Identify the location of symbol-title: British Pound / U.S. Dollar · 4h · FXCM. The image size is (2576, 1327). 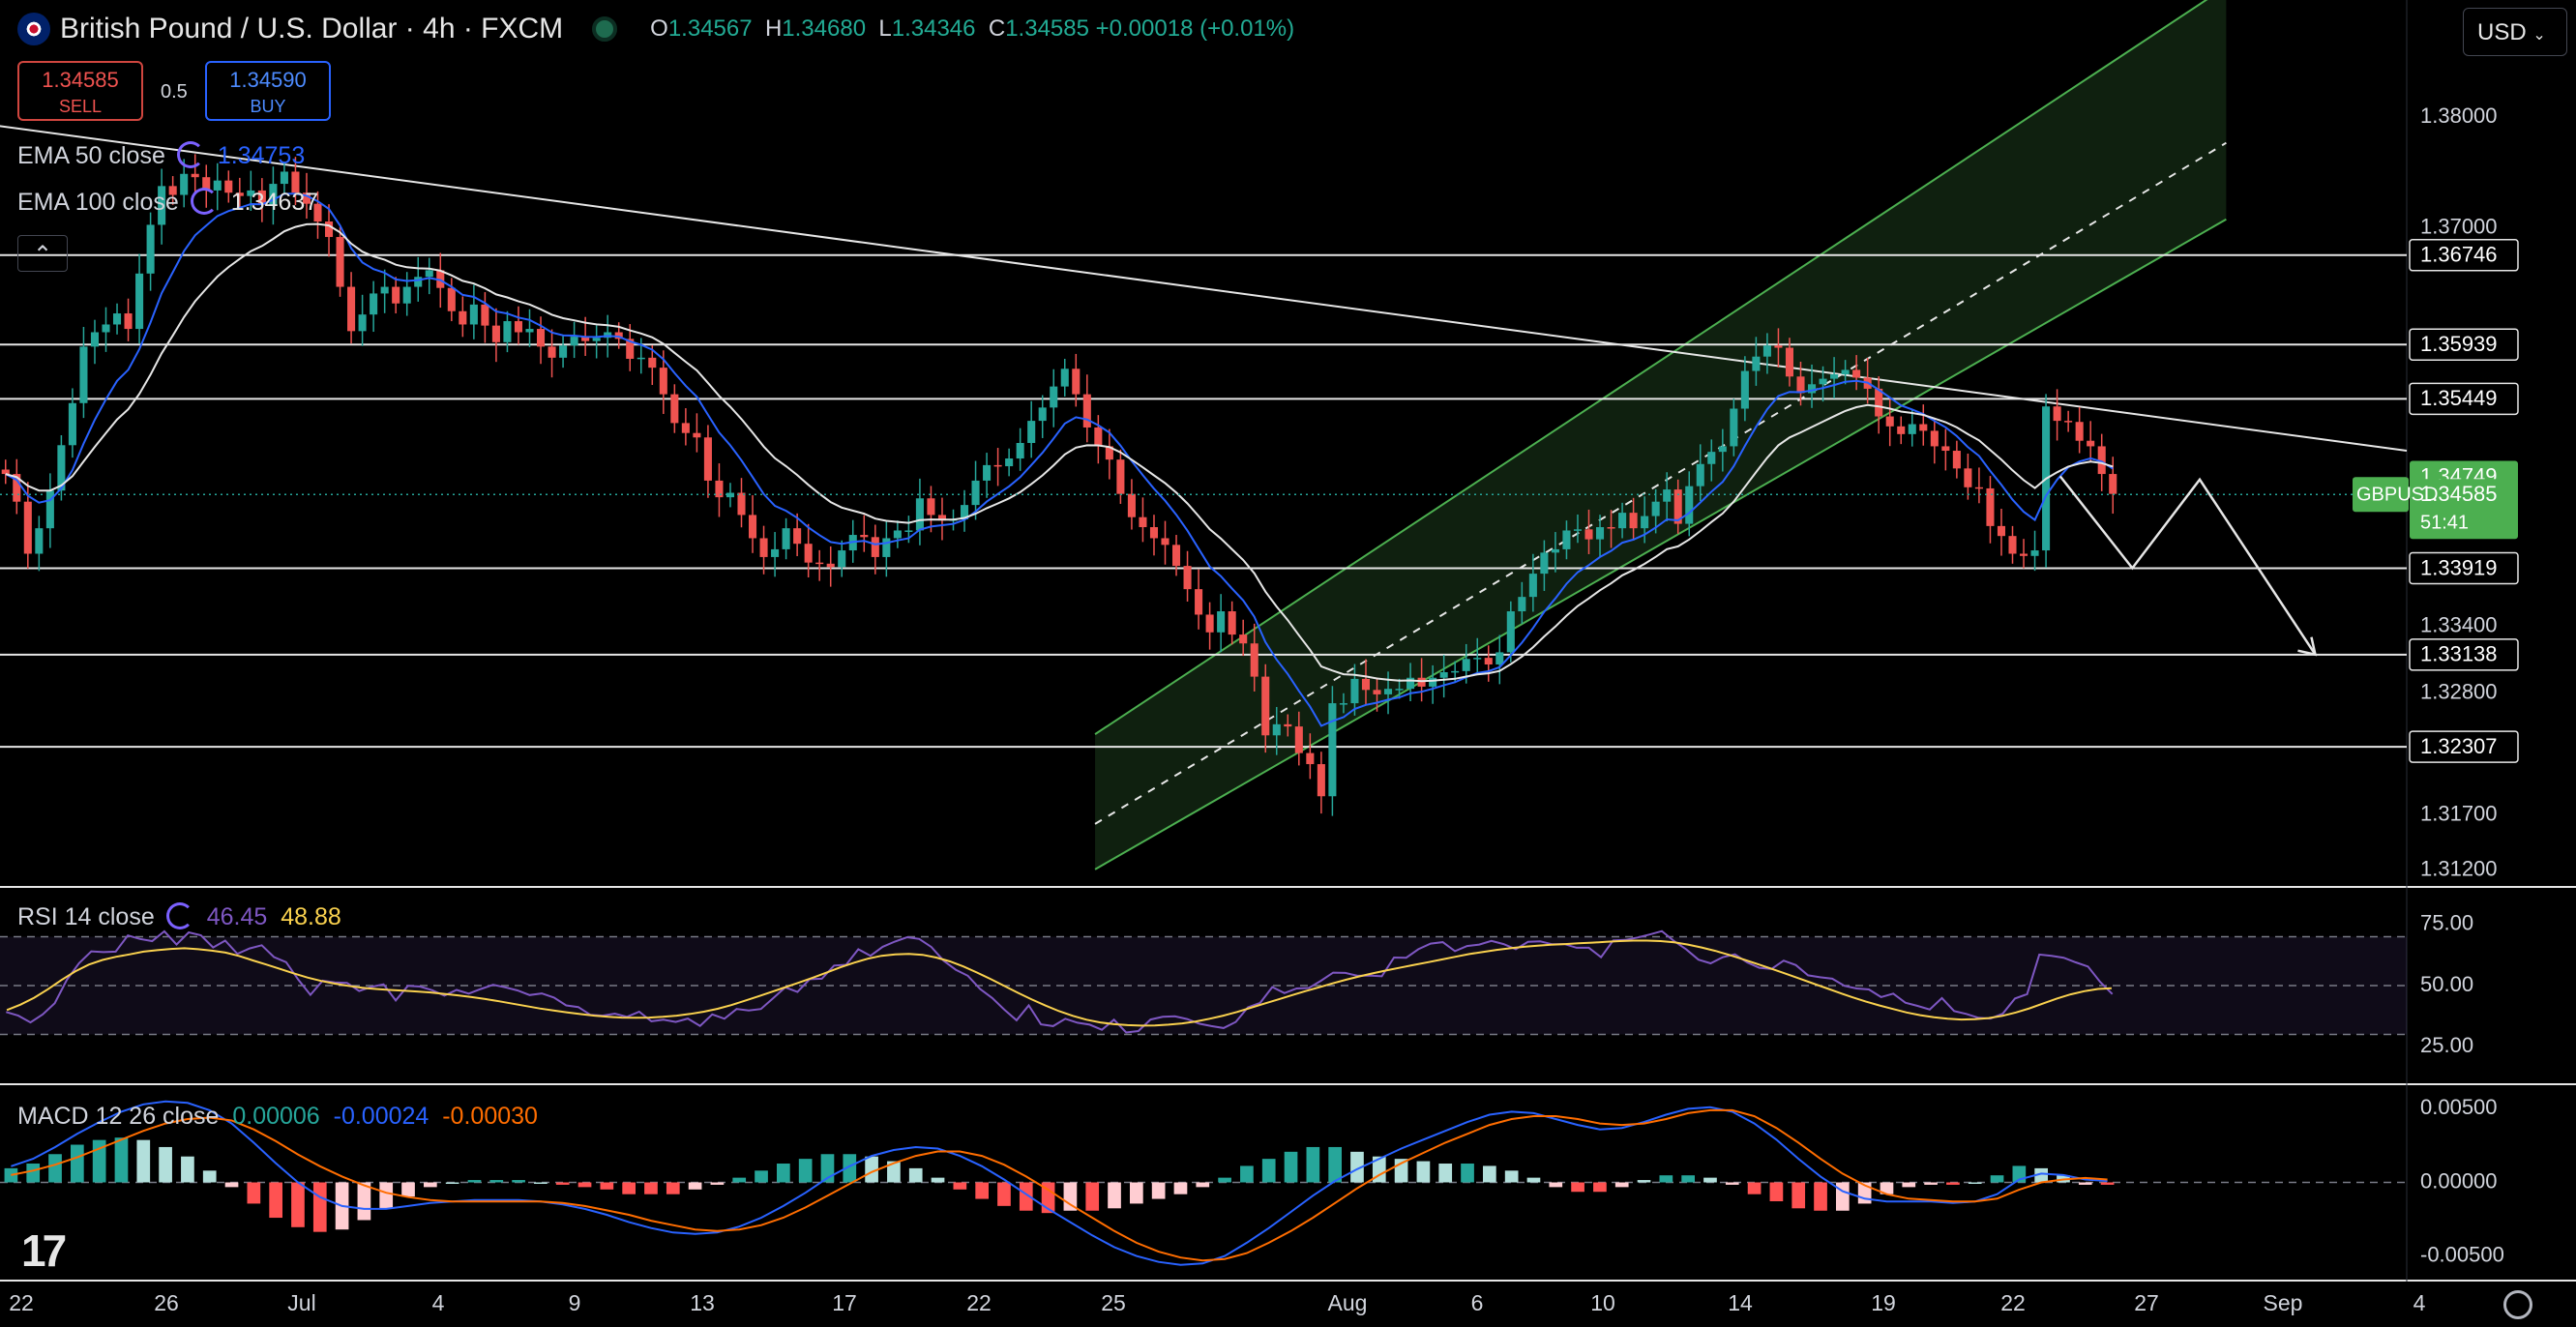
(311, 29).